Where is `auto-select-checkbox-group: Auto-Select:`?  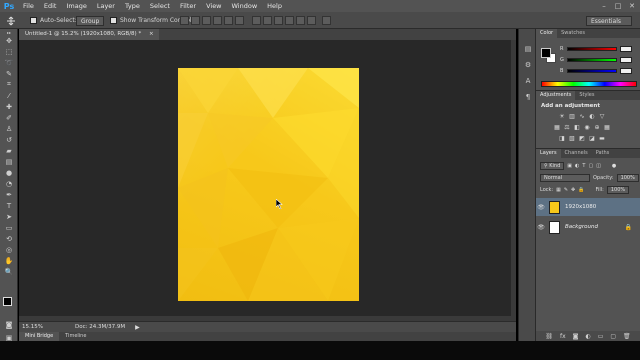
auto-select-checkbox-group: Auto-Select: is located at coordinates (53, 20).